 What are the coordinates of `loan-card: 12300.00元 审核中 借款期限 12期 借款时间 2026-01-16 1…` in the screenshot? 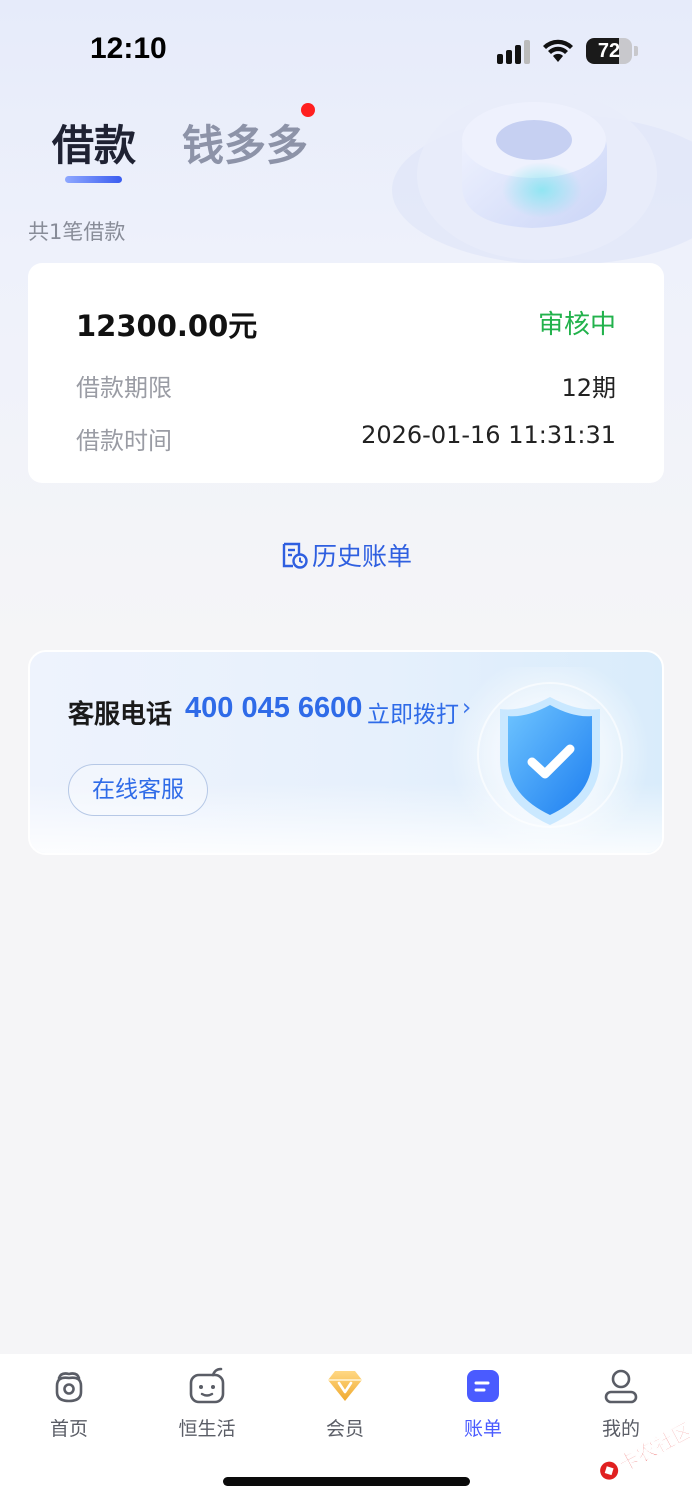 It's located at (346, 373).